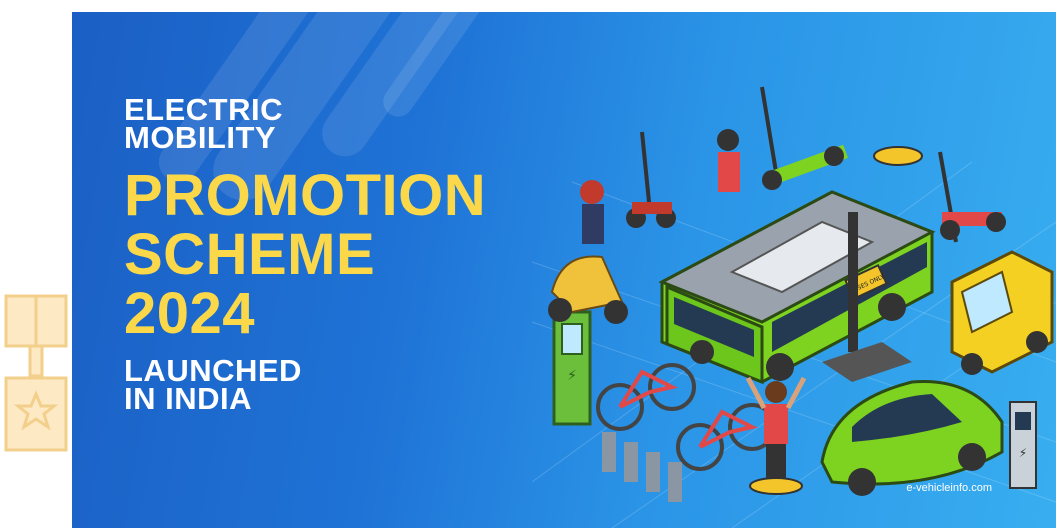 Image resolution: width=1056 pixels, height=528 pixels. What do you see at coordinates (1002, 312) in the screenshot?
I see `auto-rickshaw-icon` at bounding box center [1002, 312].